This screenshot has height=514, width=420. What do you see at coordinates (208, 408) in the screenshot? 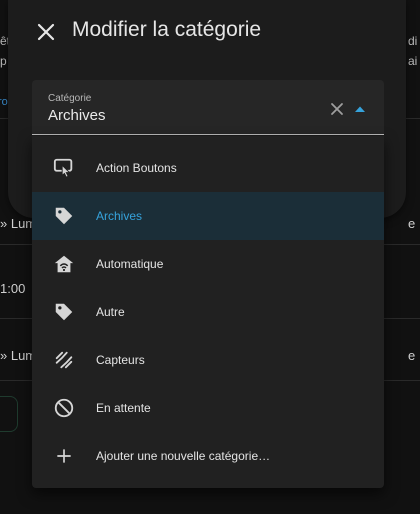
I see `menu-item-en-attente: En attente` at bounding box center [208, 408].